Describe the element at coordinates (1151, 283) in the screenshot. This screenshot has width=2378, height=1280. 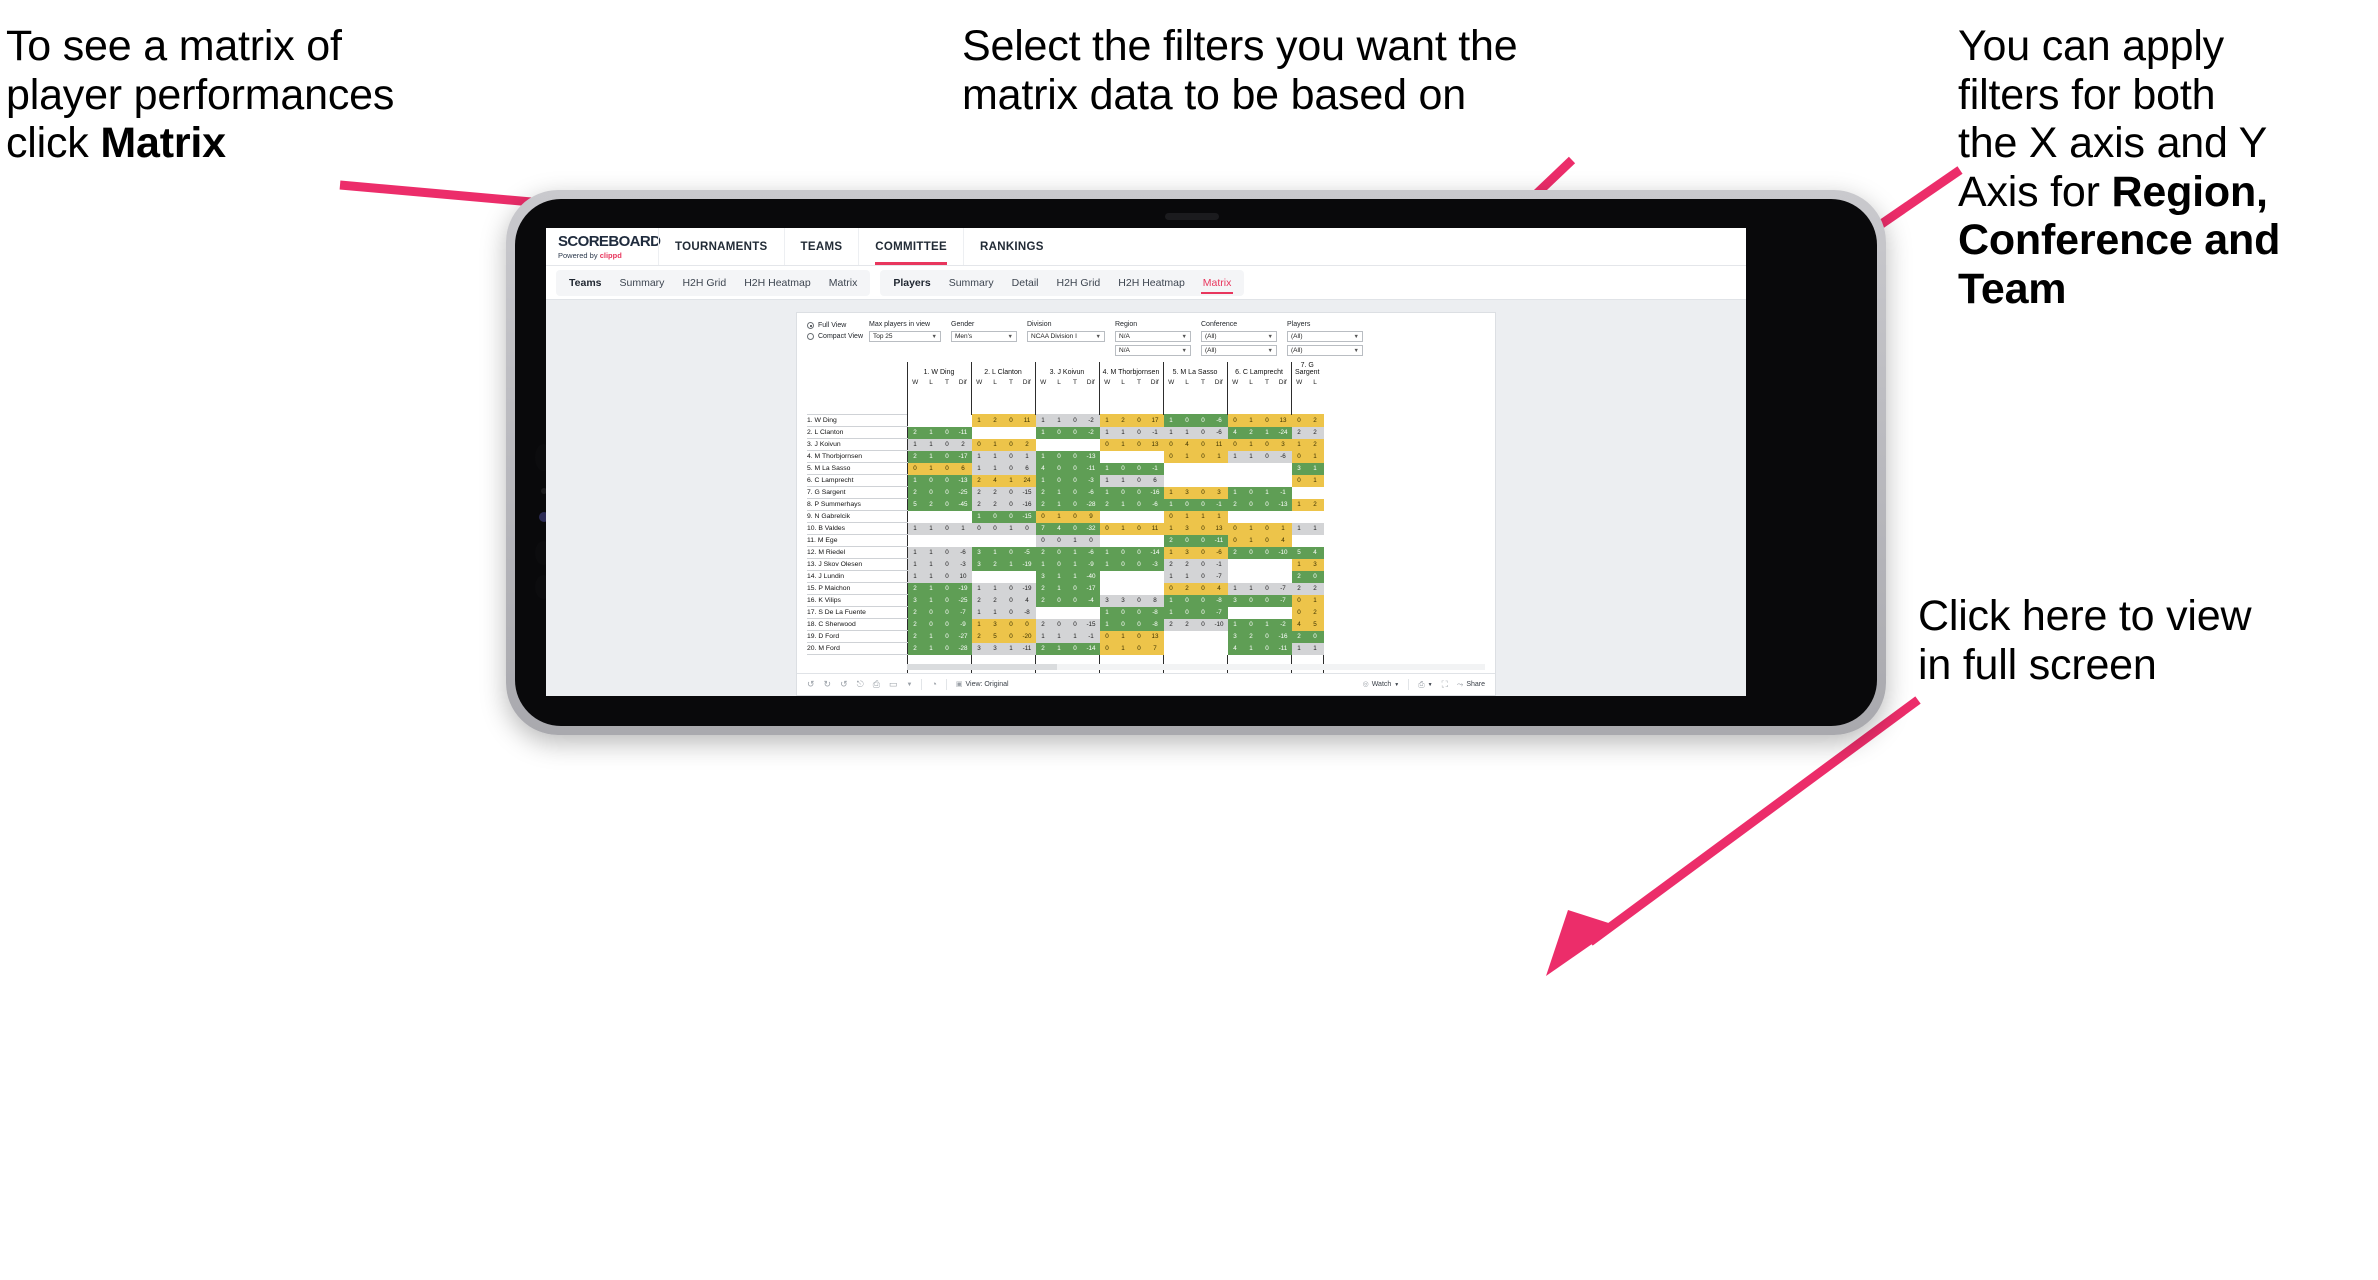
I see `tab-players-h2h-heatmap: H2H Heatmap` at that location.